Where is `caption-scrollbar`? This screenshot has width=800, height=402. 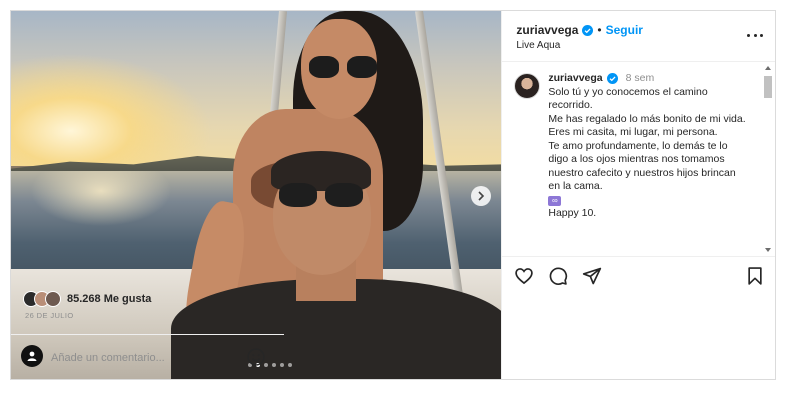
caption-scrollbar is located at coordinates (768, 159).